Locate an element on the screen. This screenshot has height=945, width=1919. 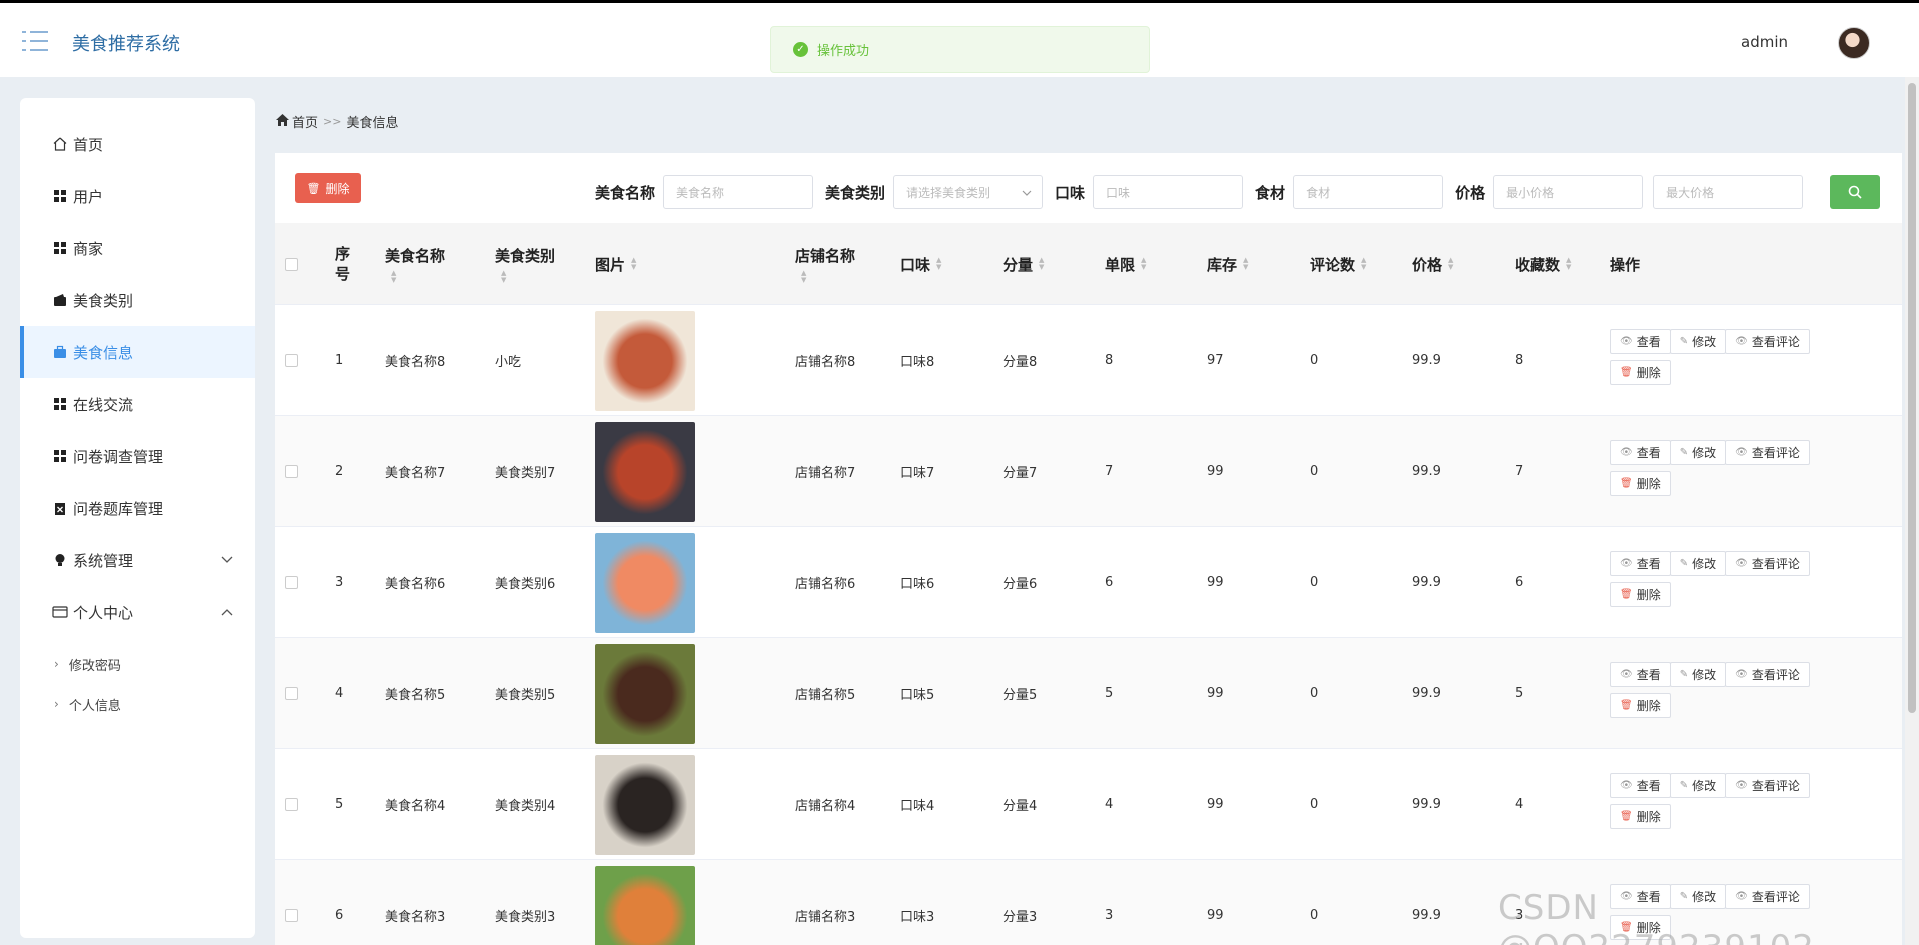
select-all-checkbox is located at coordinates (291, 264).